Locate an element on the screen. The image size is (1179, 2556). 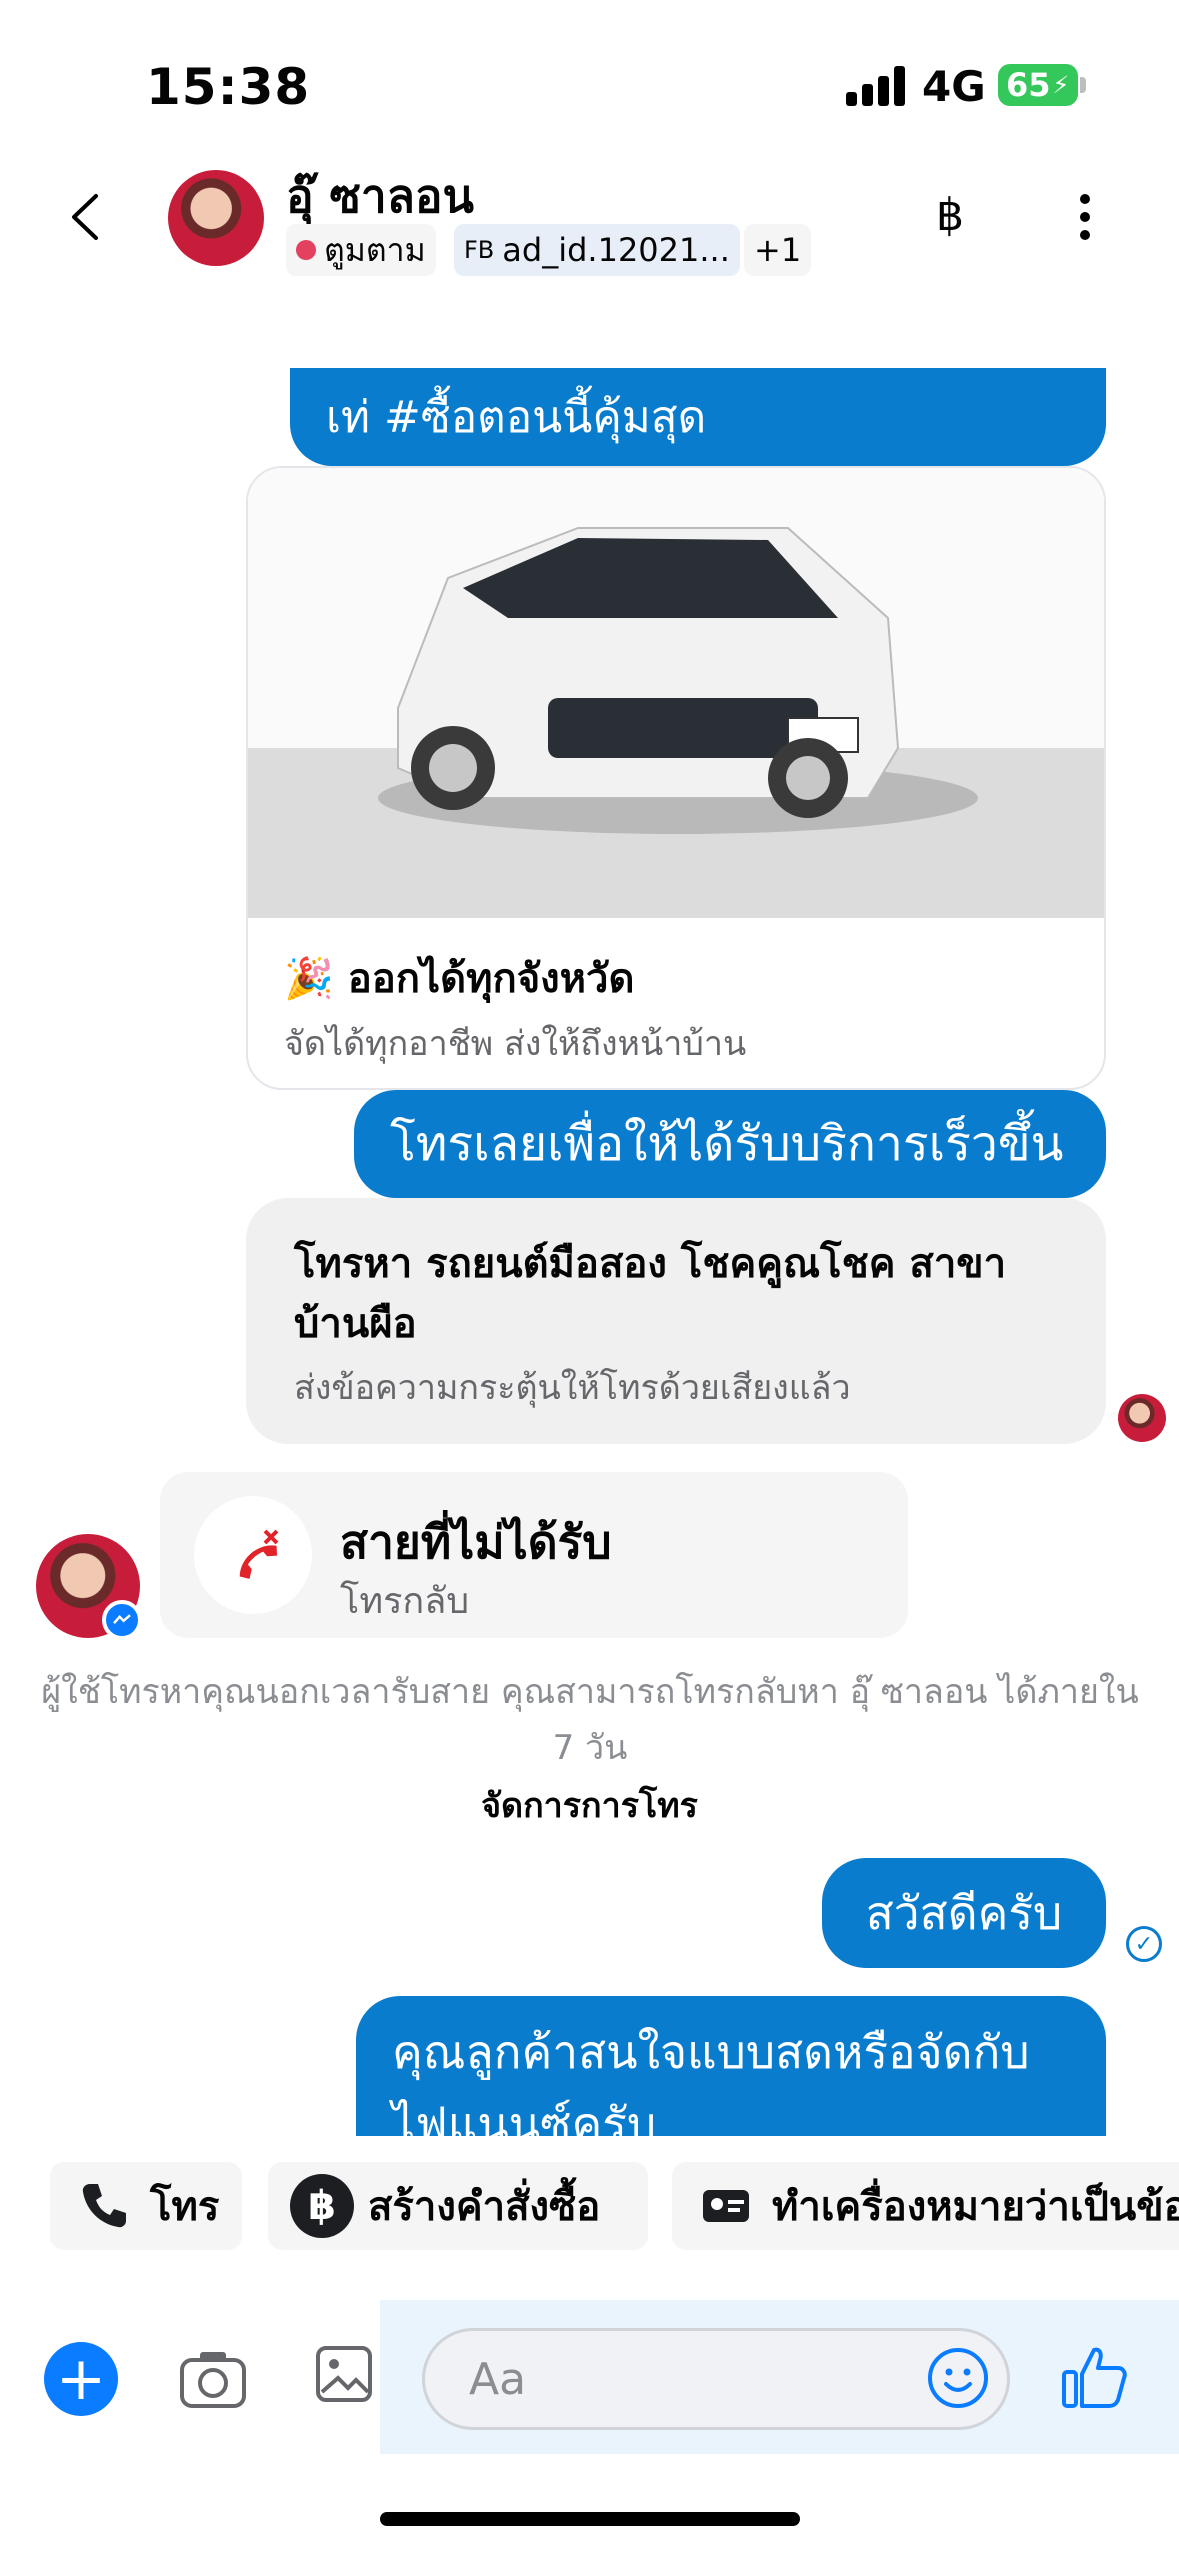
party-icon: 🎉 is located at coordinates (309, 979).